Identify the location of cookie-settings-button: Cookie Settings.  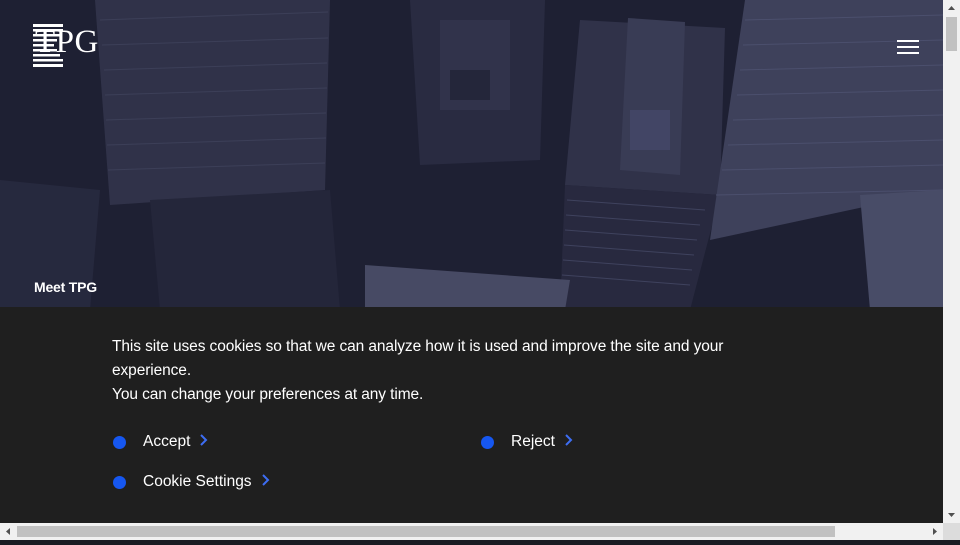
(191, 482).